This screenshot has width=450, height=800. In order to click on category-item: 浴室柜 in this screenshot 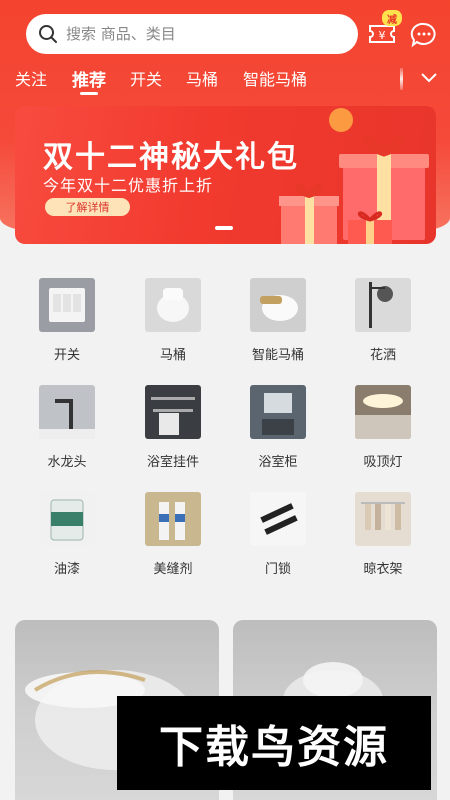, I will do `click(278, 423)`.